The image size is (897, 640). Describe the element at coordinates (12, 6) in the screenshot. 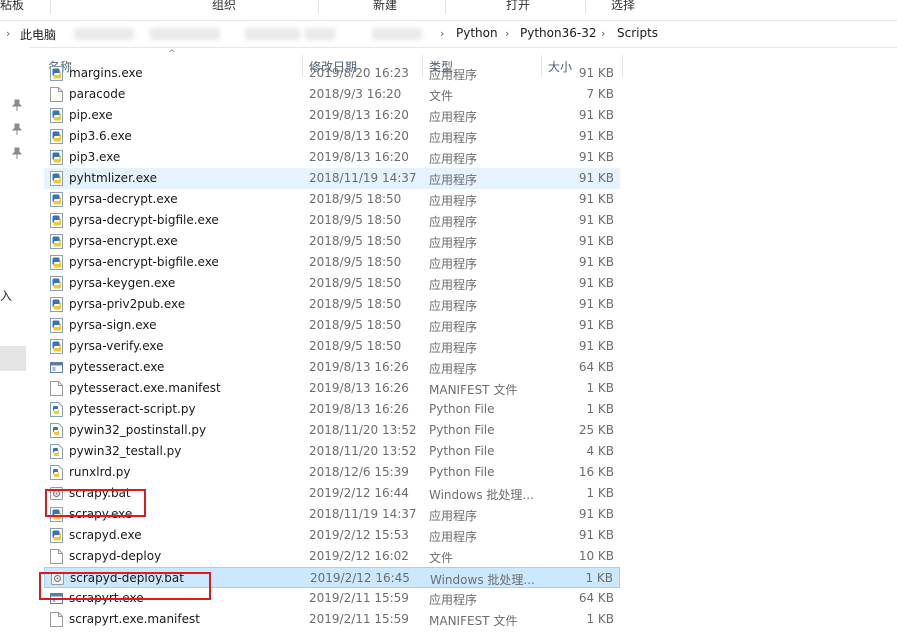

I see `ribbon-group-clipboard: 粘板` at that location.